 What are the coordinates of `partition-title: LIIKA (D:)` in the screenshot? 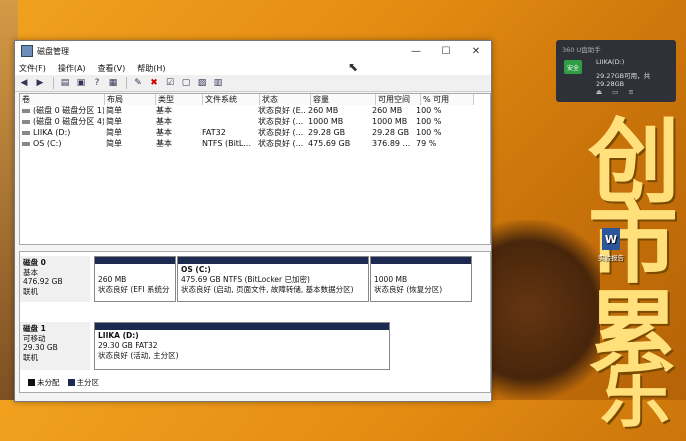 It's located at (118, 335).